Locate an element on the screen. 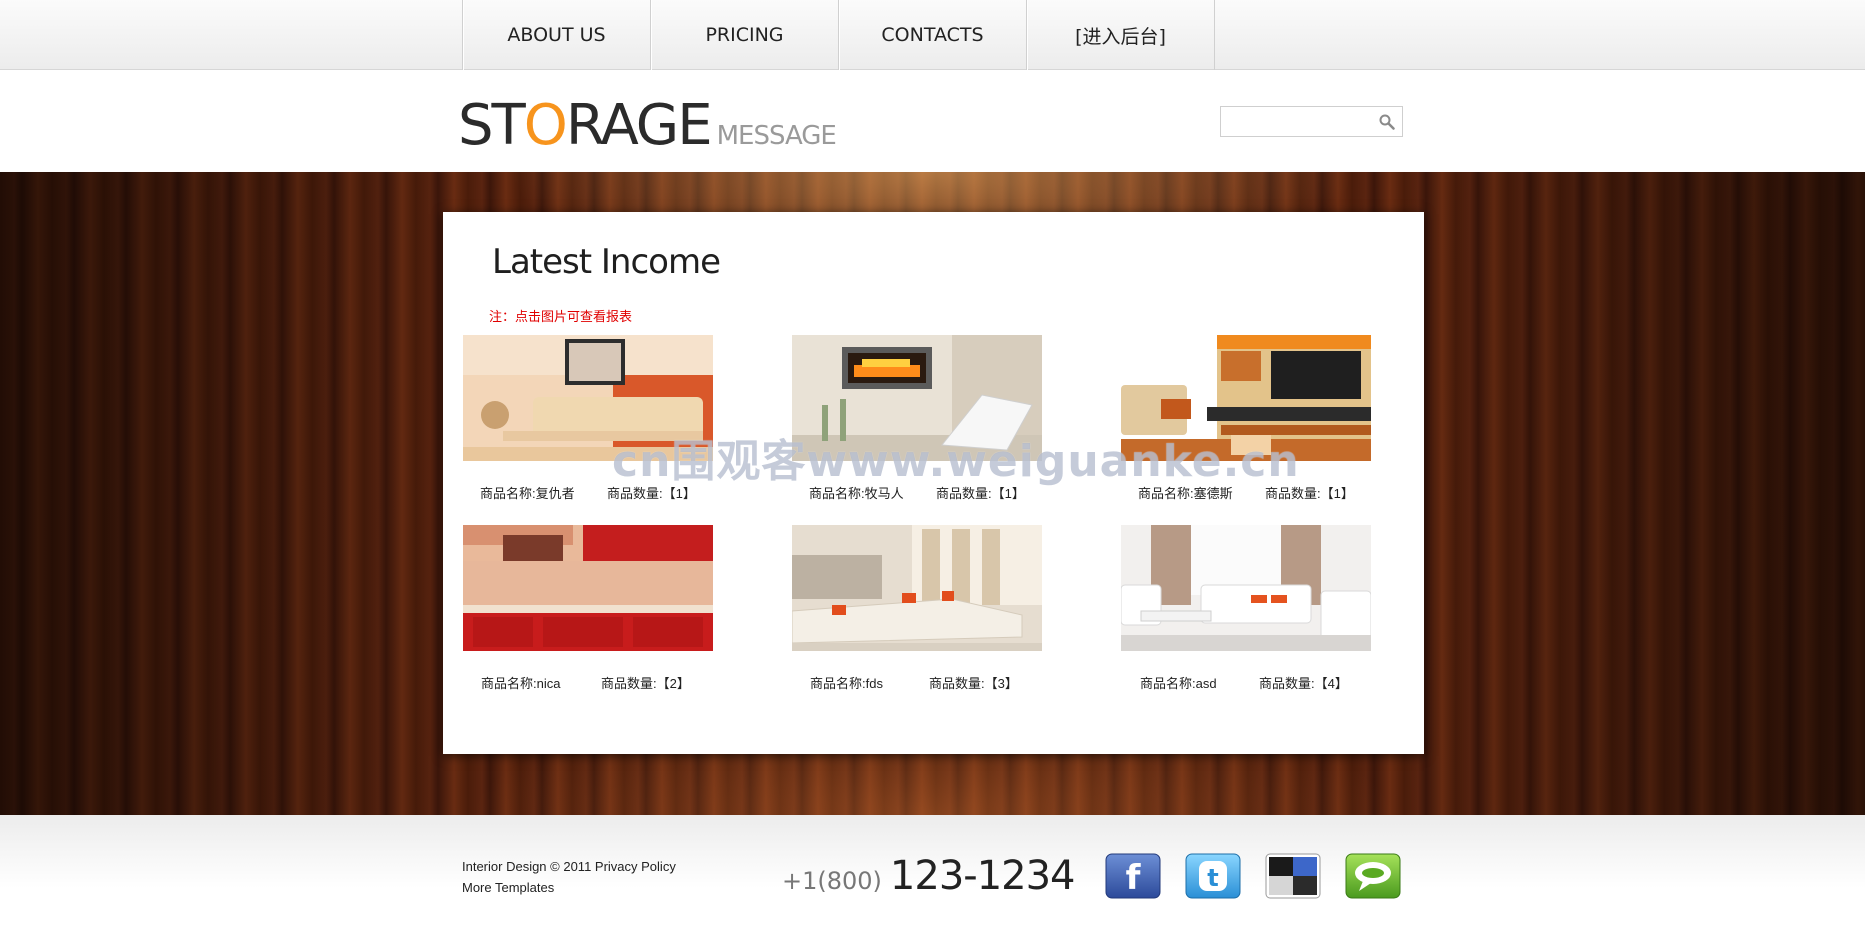 The width and height of the screenshot is (1865, 937). delicious-icon is located at coordinates (1293, 876).